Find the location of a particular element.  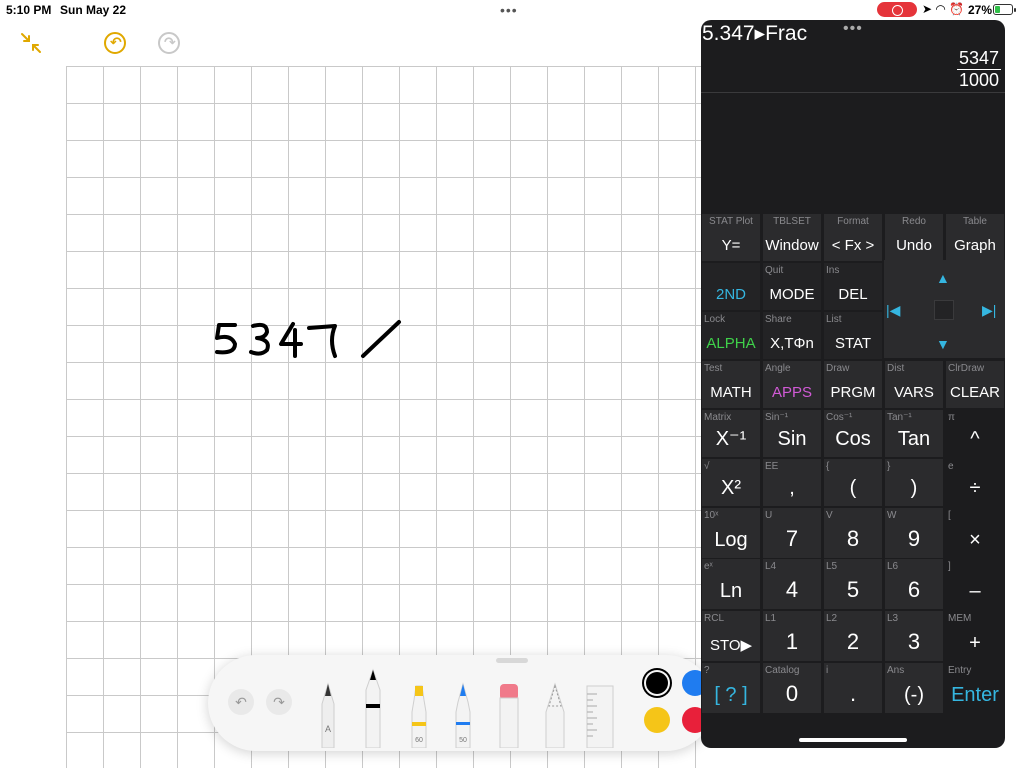

calc-key-y: STAT Plot Y= is located at coordinates (731, 237).